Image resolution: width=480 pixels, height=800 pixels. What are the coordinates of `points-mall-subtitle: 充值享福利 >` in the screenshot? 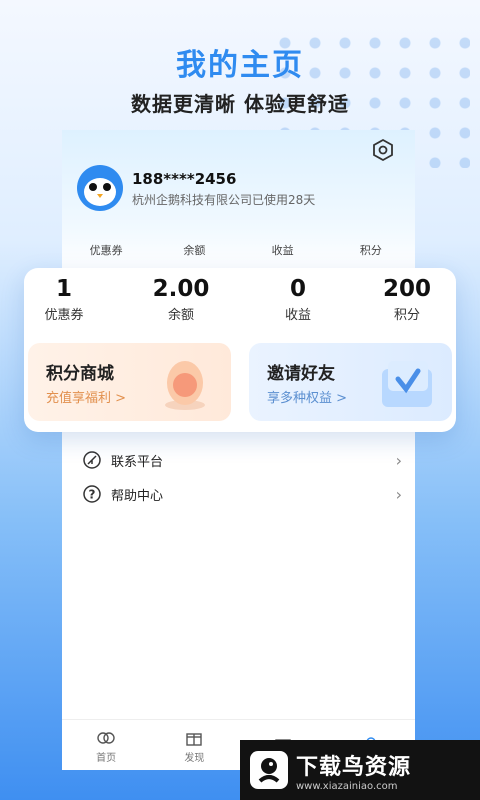 It's located at (86, 398).